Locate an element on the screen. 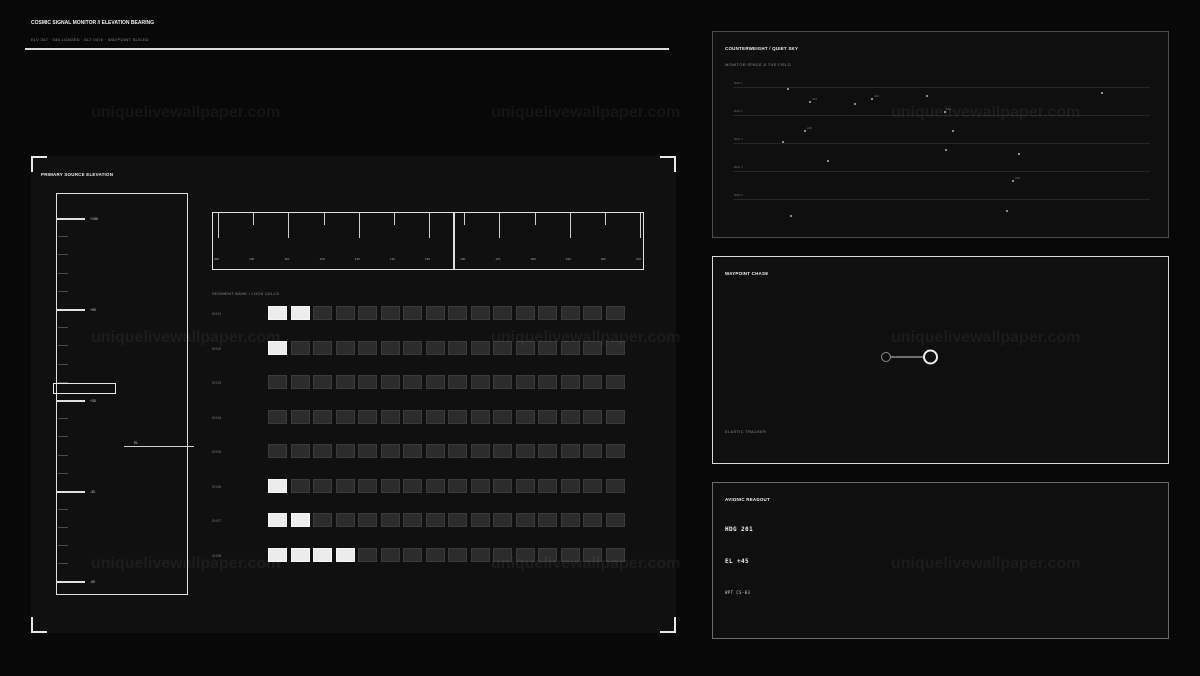 Image resolution: width=1200 pixels, height=676 pixels. elevation-cursor is located at coordinates (84, 388).